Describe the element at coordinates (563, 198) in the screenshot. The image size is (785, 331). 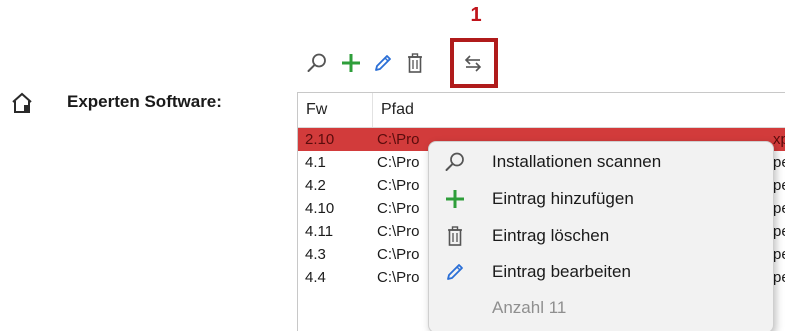
I see `menu-item-label: Eintrag hinzufügen` at that location.